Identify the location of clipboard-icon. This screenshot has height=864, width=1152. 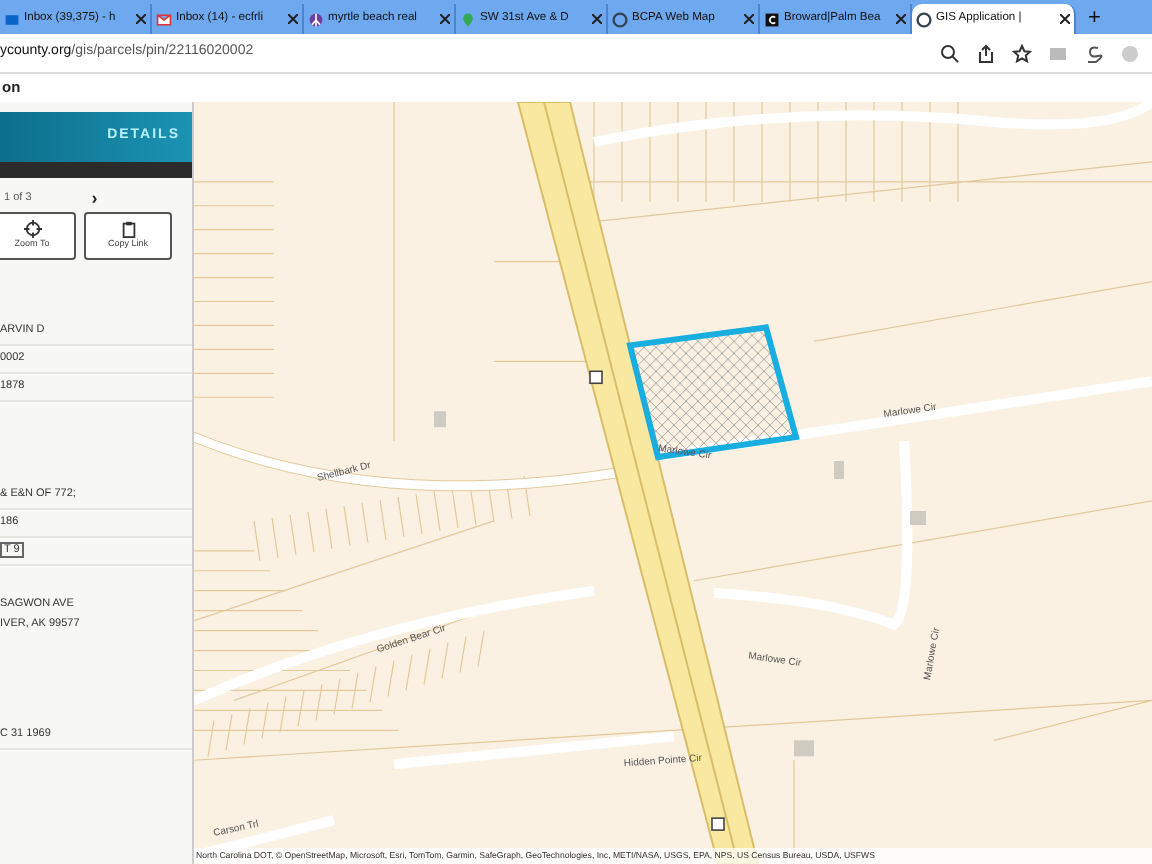
(128, 229).